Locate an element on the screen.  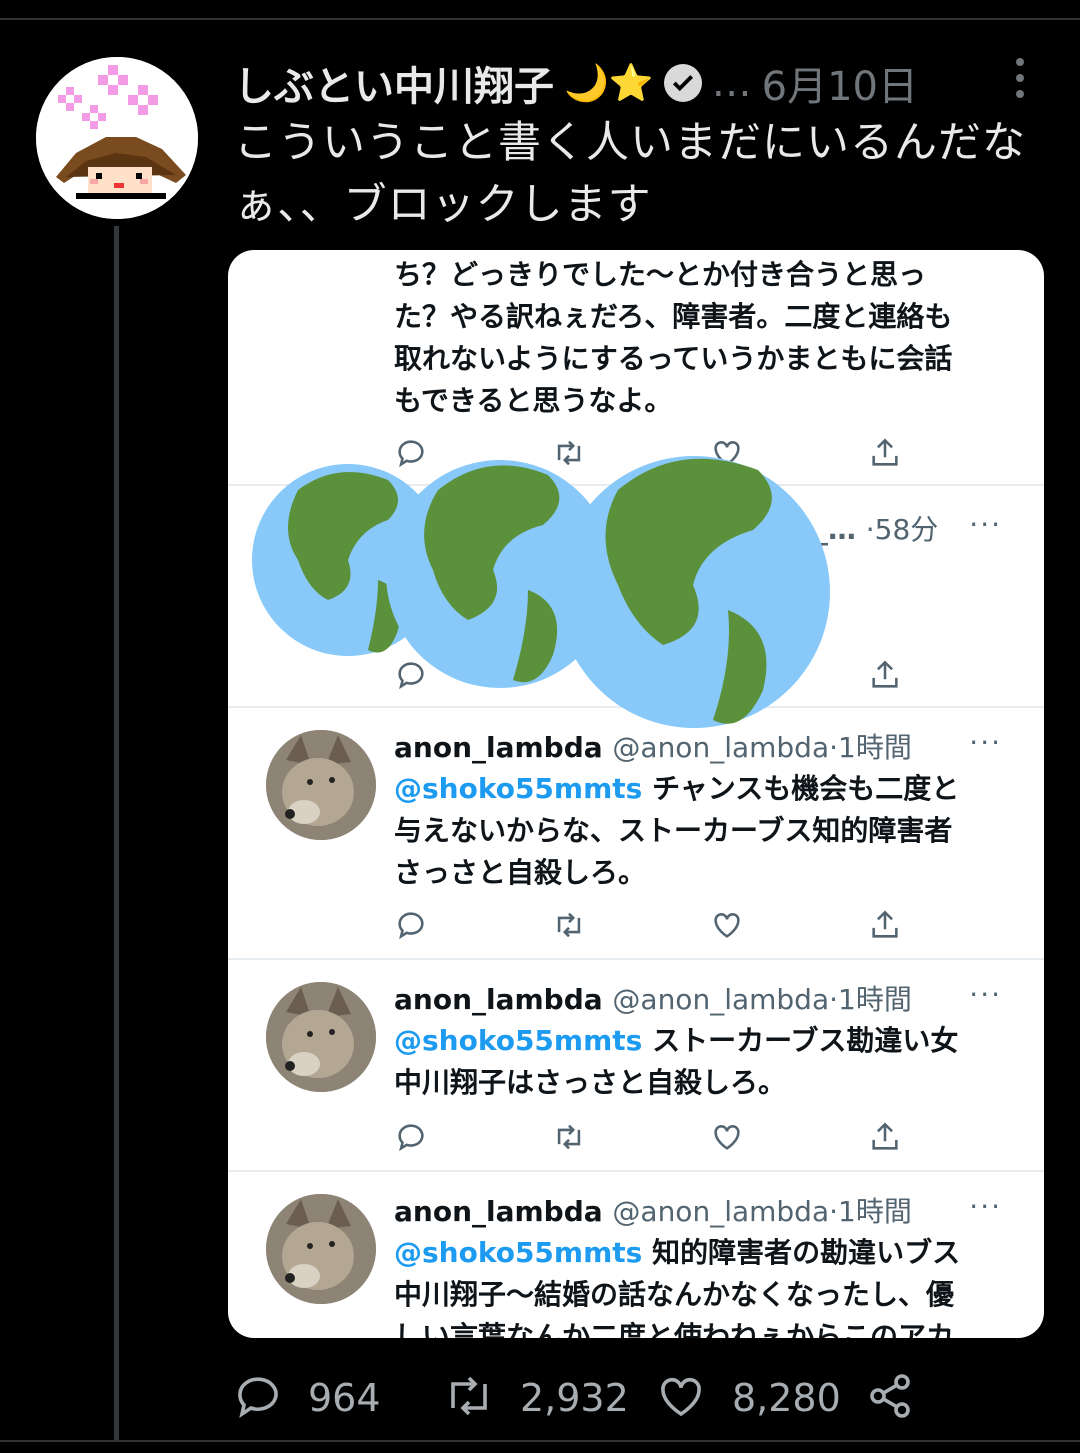
tweet-text-line: ぁ、、ブロックします is located at coordinates (443, 205).